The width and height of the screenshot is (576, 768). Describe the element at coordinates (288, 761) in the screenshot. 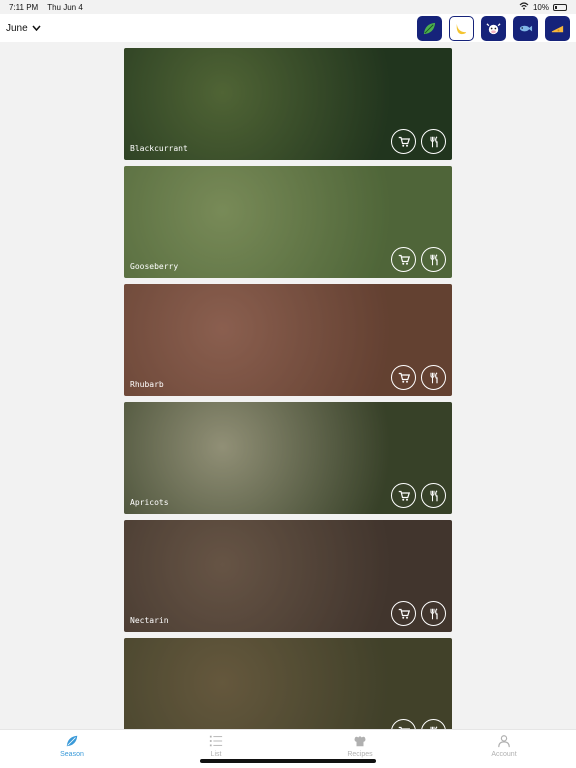

I see `home-indicator` at that location.